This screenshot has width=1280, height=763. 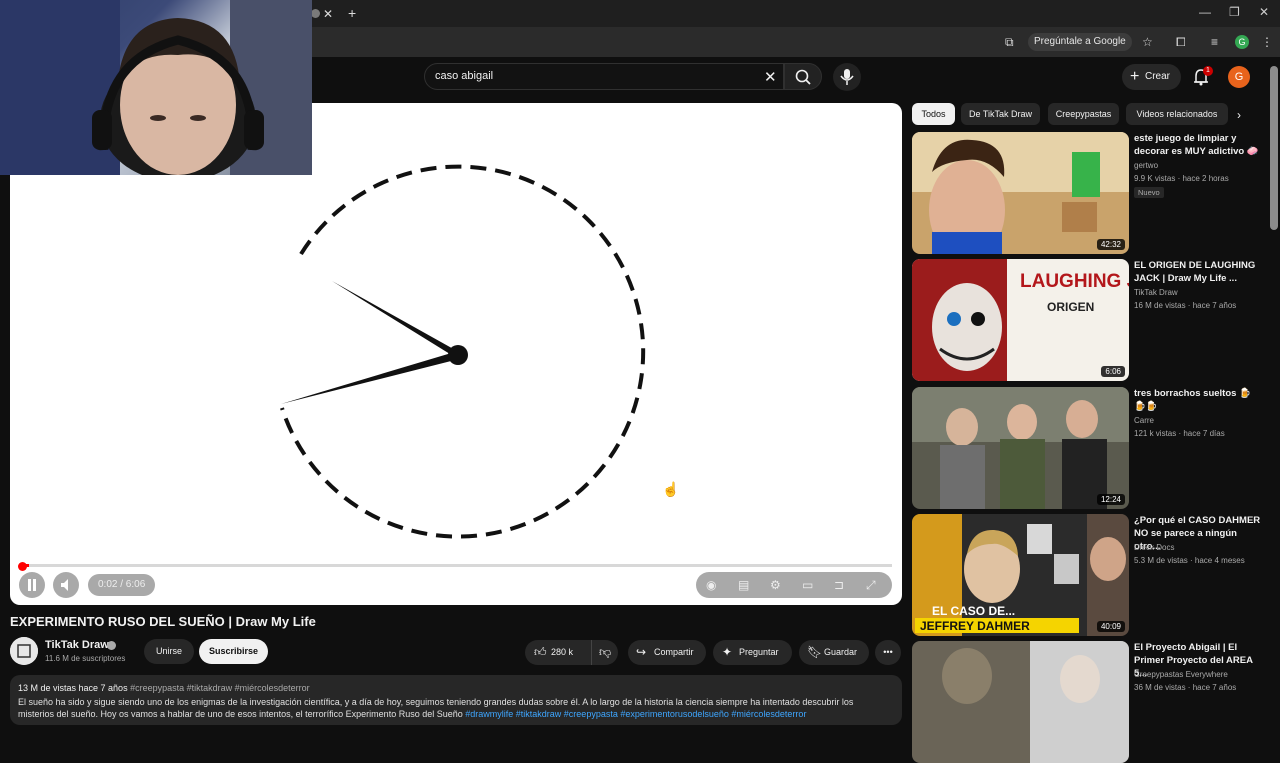 I want to click on recommendation-stats: 16 M de vistas · hace 7 años, so click(x=1185, y=305).